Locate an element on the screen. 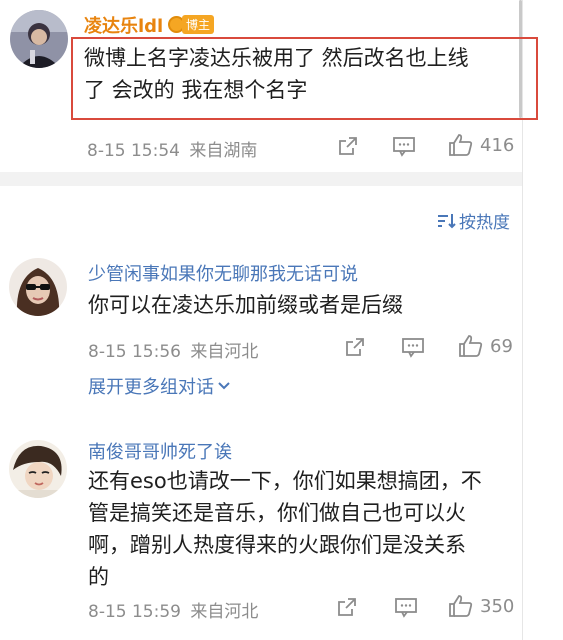  sort-toggle: 按热度 is located at coordinates (473, 220).